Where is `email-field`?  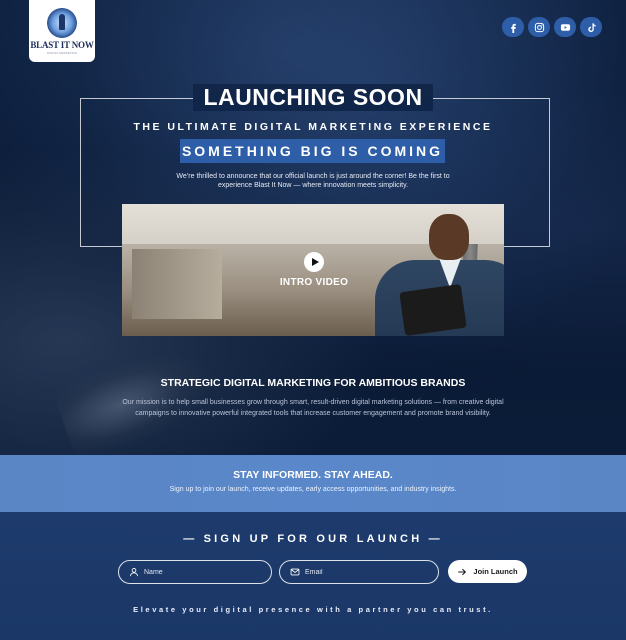 email-field is located at coordinates (359, 572).